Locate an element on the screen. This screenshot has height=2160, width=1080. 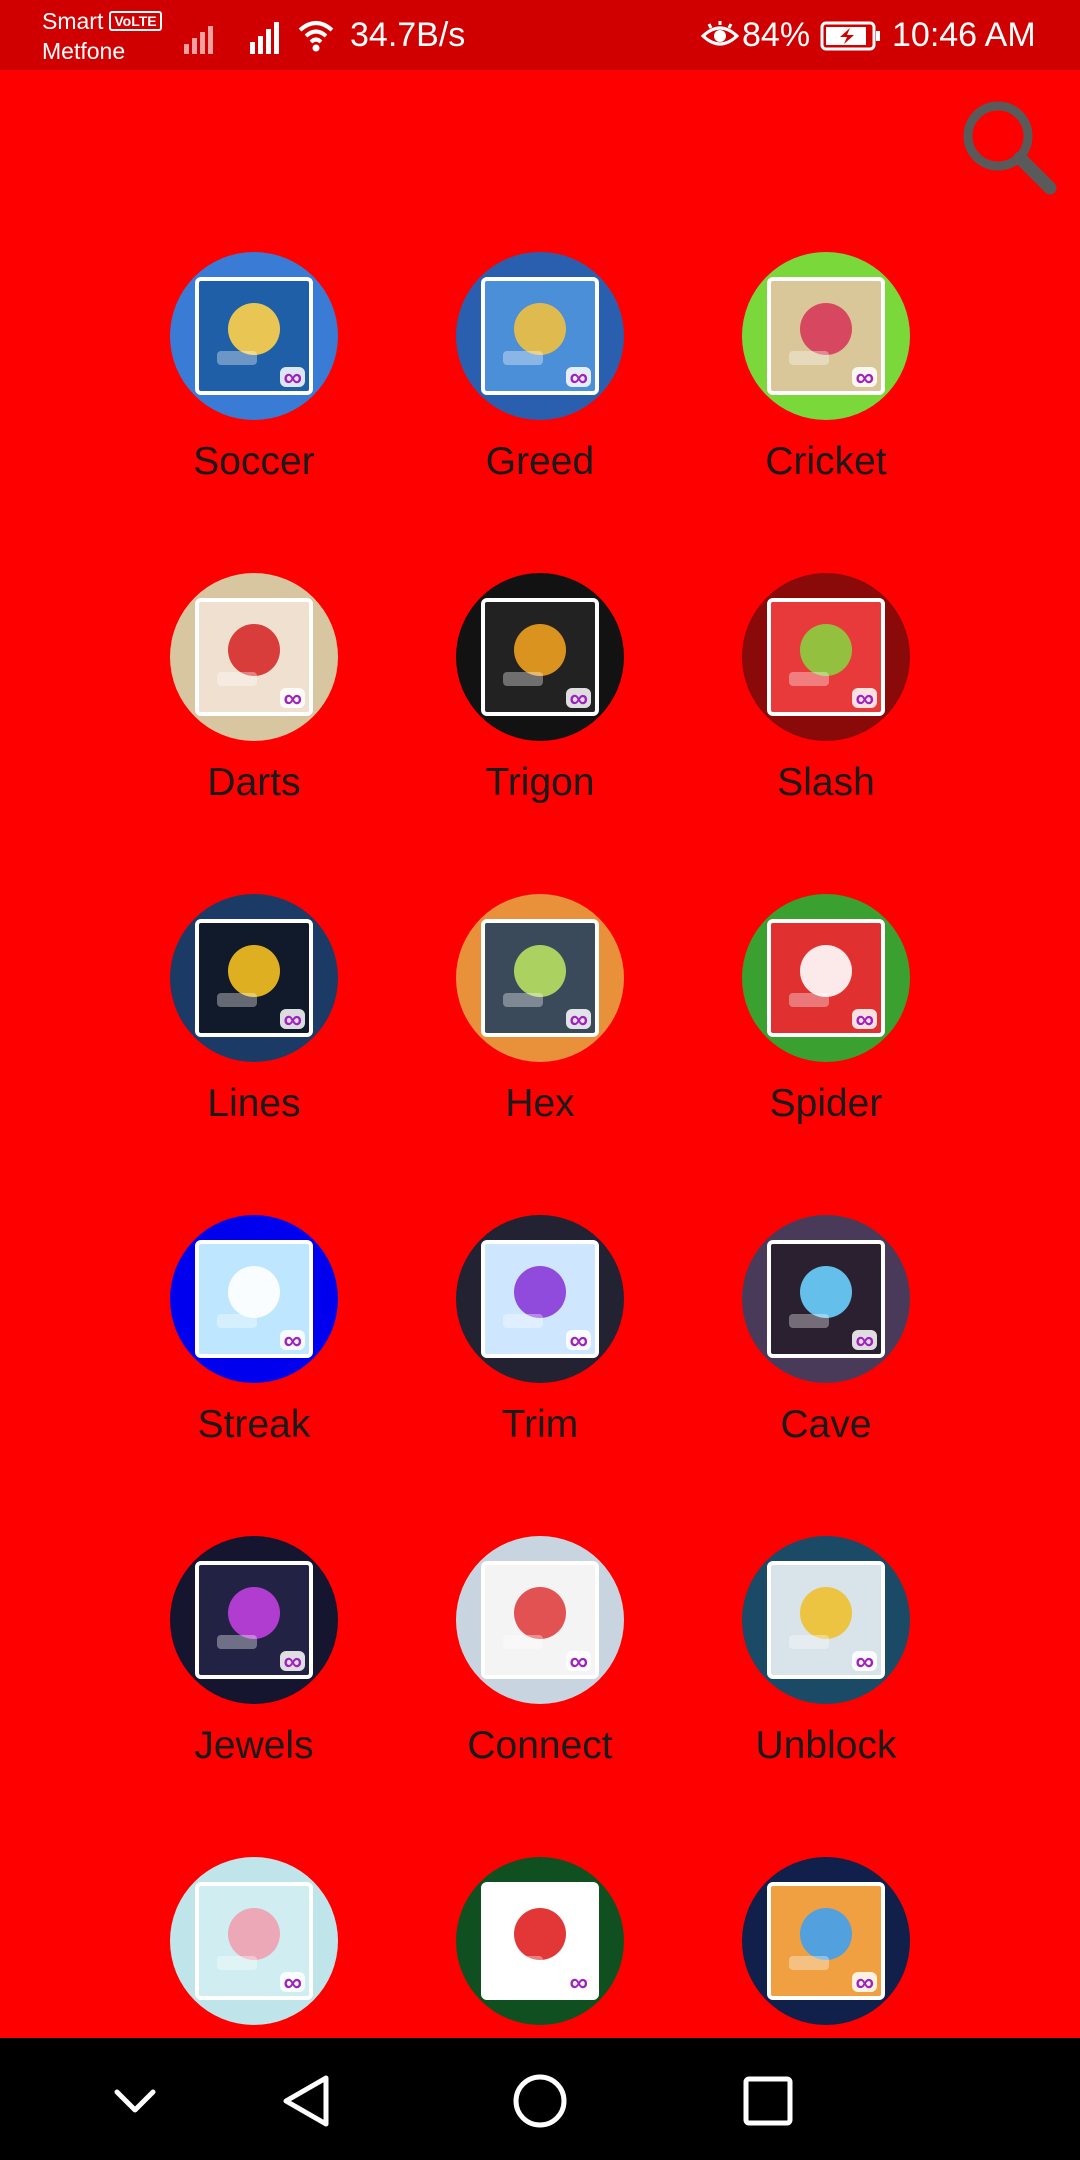
game-tile-content: ∞ Darts is located at coordinates (254, 689).